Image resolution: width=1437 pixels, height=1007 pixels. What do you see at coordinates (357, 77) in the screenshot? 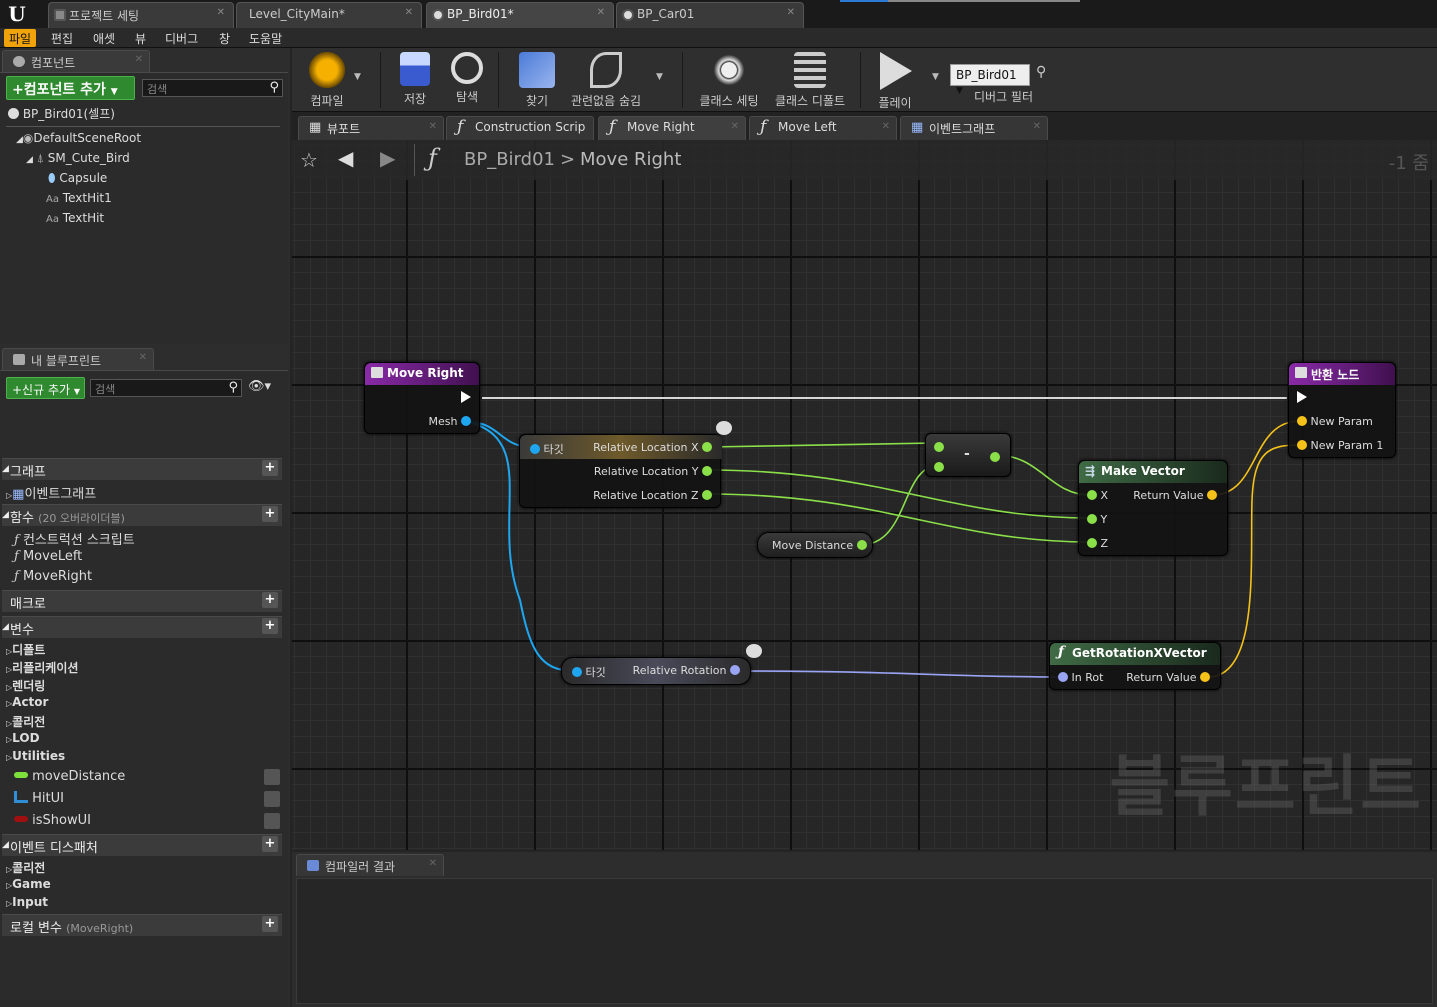
I see `compile-options-chevron-icon: ▼` at bounding box center [357, 77].